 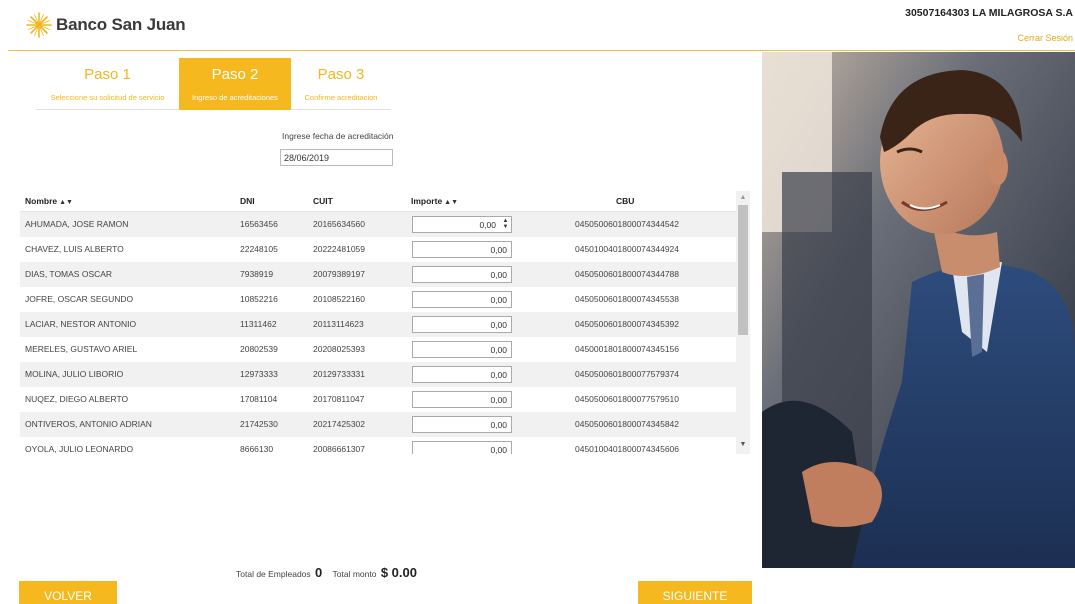 I want to click on bank-logo: Banco San Juan, so click(x=106, y=25).